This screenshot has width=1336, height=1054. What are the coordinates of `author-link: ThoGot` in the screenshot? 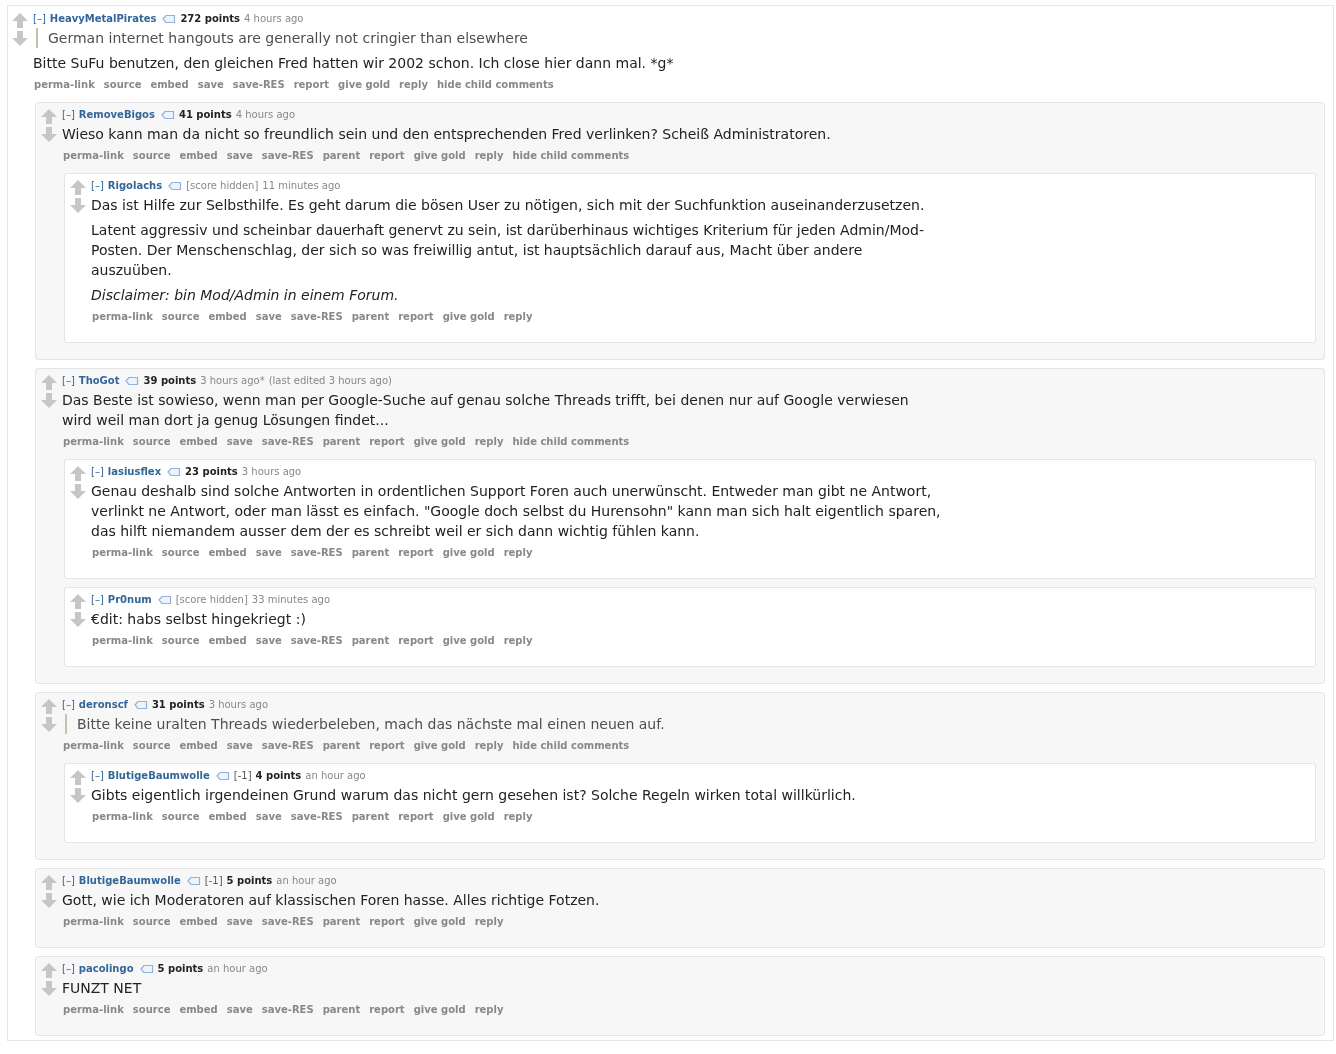 It's located at (99, 381).